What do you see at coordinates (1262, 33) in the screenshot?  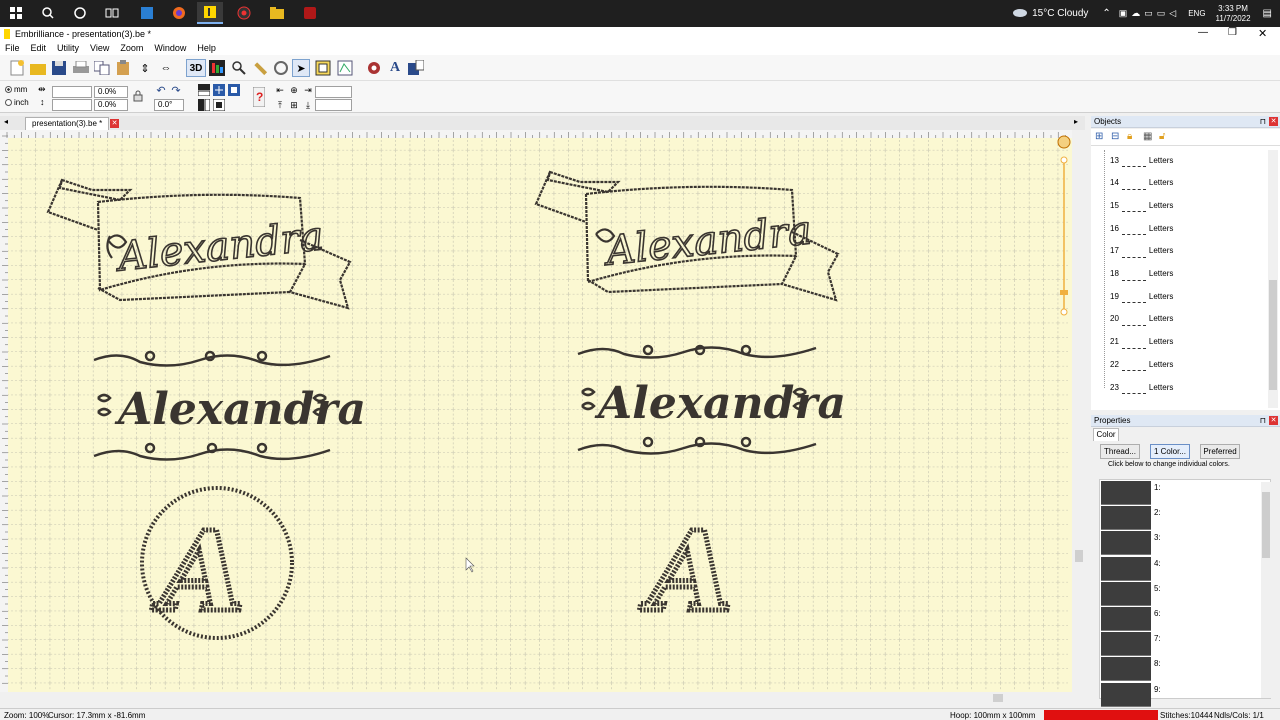 I see `close-icon: ✕` at bounding box center [1262, 33].